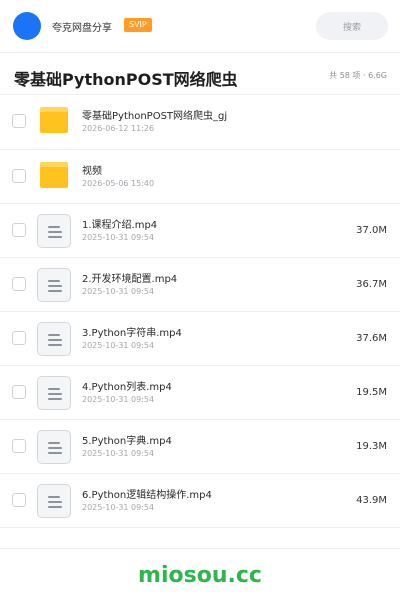  I want to click on site-watermark: miosou.cc, so click(200, 575).